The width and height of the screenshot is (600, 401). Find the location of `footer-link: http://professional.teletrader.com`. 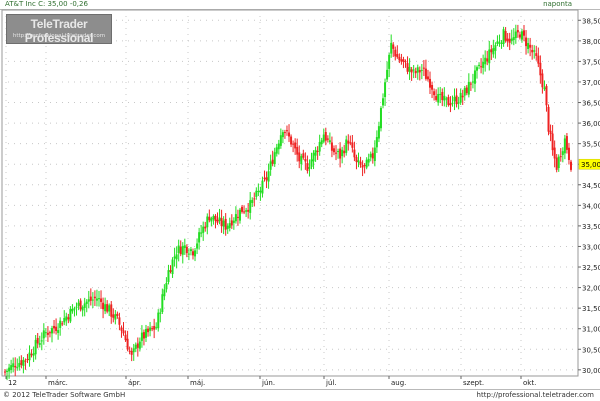

footer-link: http://professional.teletrader.com is located at coordinates (535, 395).